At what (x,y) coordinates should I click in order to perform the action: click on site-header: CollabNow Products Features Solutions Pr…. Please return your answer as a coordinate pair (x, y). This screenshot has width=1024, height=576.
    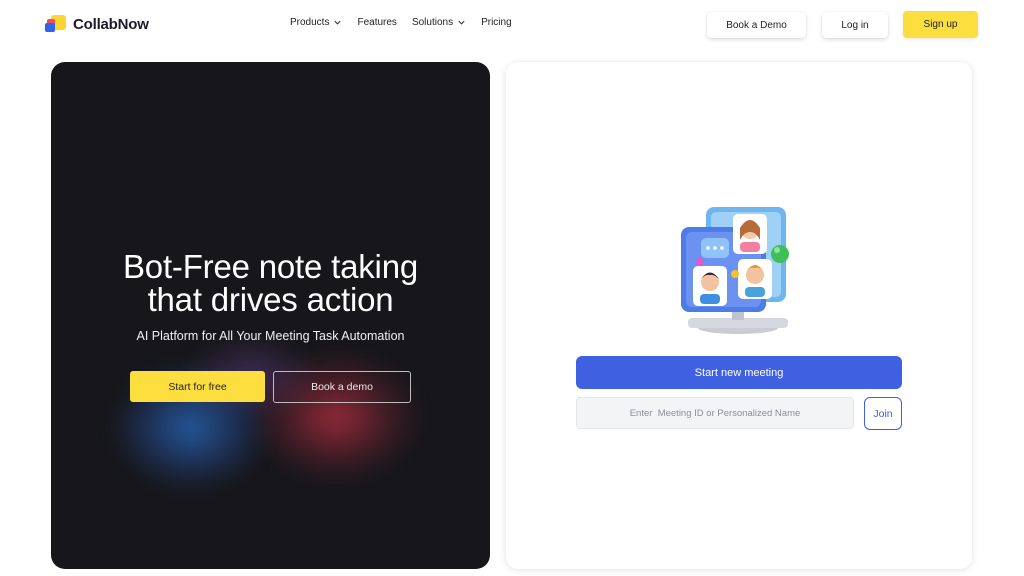
    Looking at the image, I should click on (512, 25).